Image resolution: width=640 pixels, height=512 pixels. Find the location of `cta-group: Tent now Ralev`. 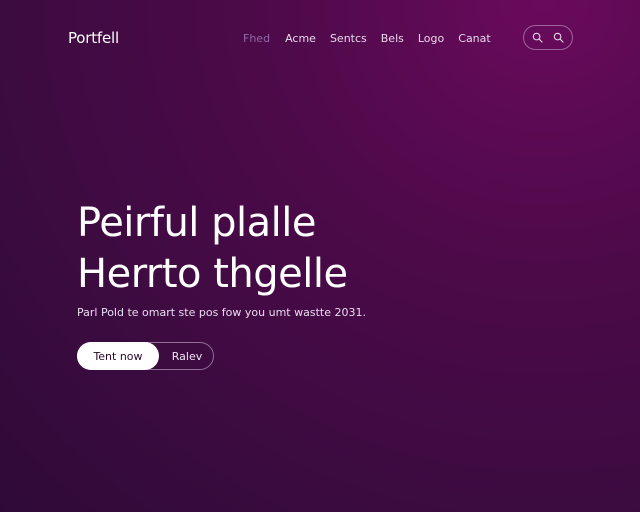

cta-group: Tent now Ralev is located at coordinates (145, 356).